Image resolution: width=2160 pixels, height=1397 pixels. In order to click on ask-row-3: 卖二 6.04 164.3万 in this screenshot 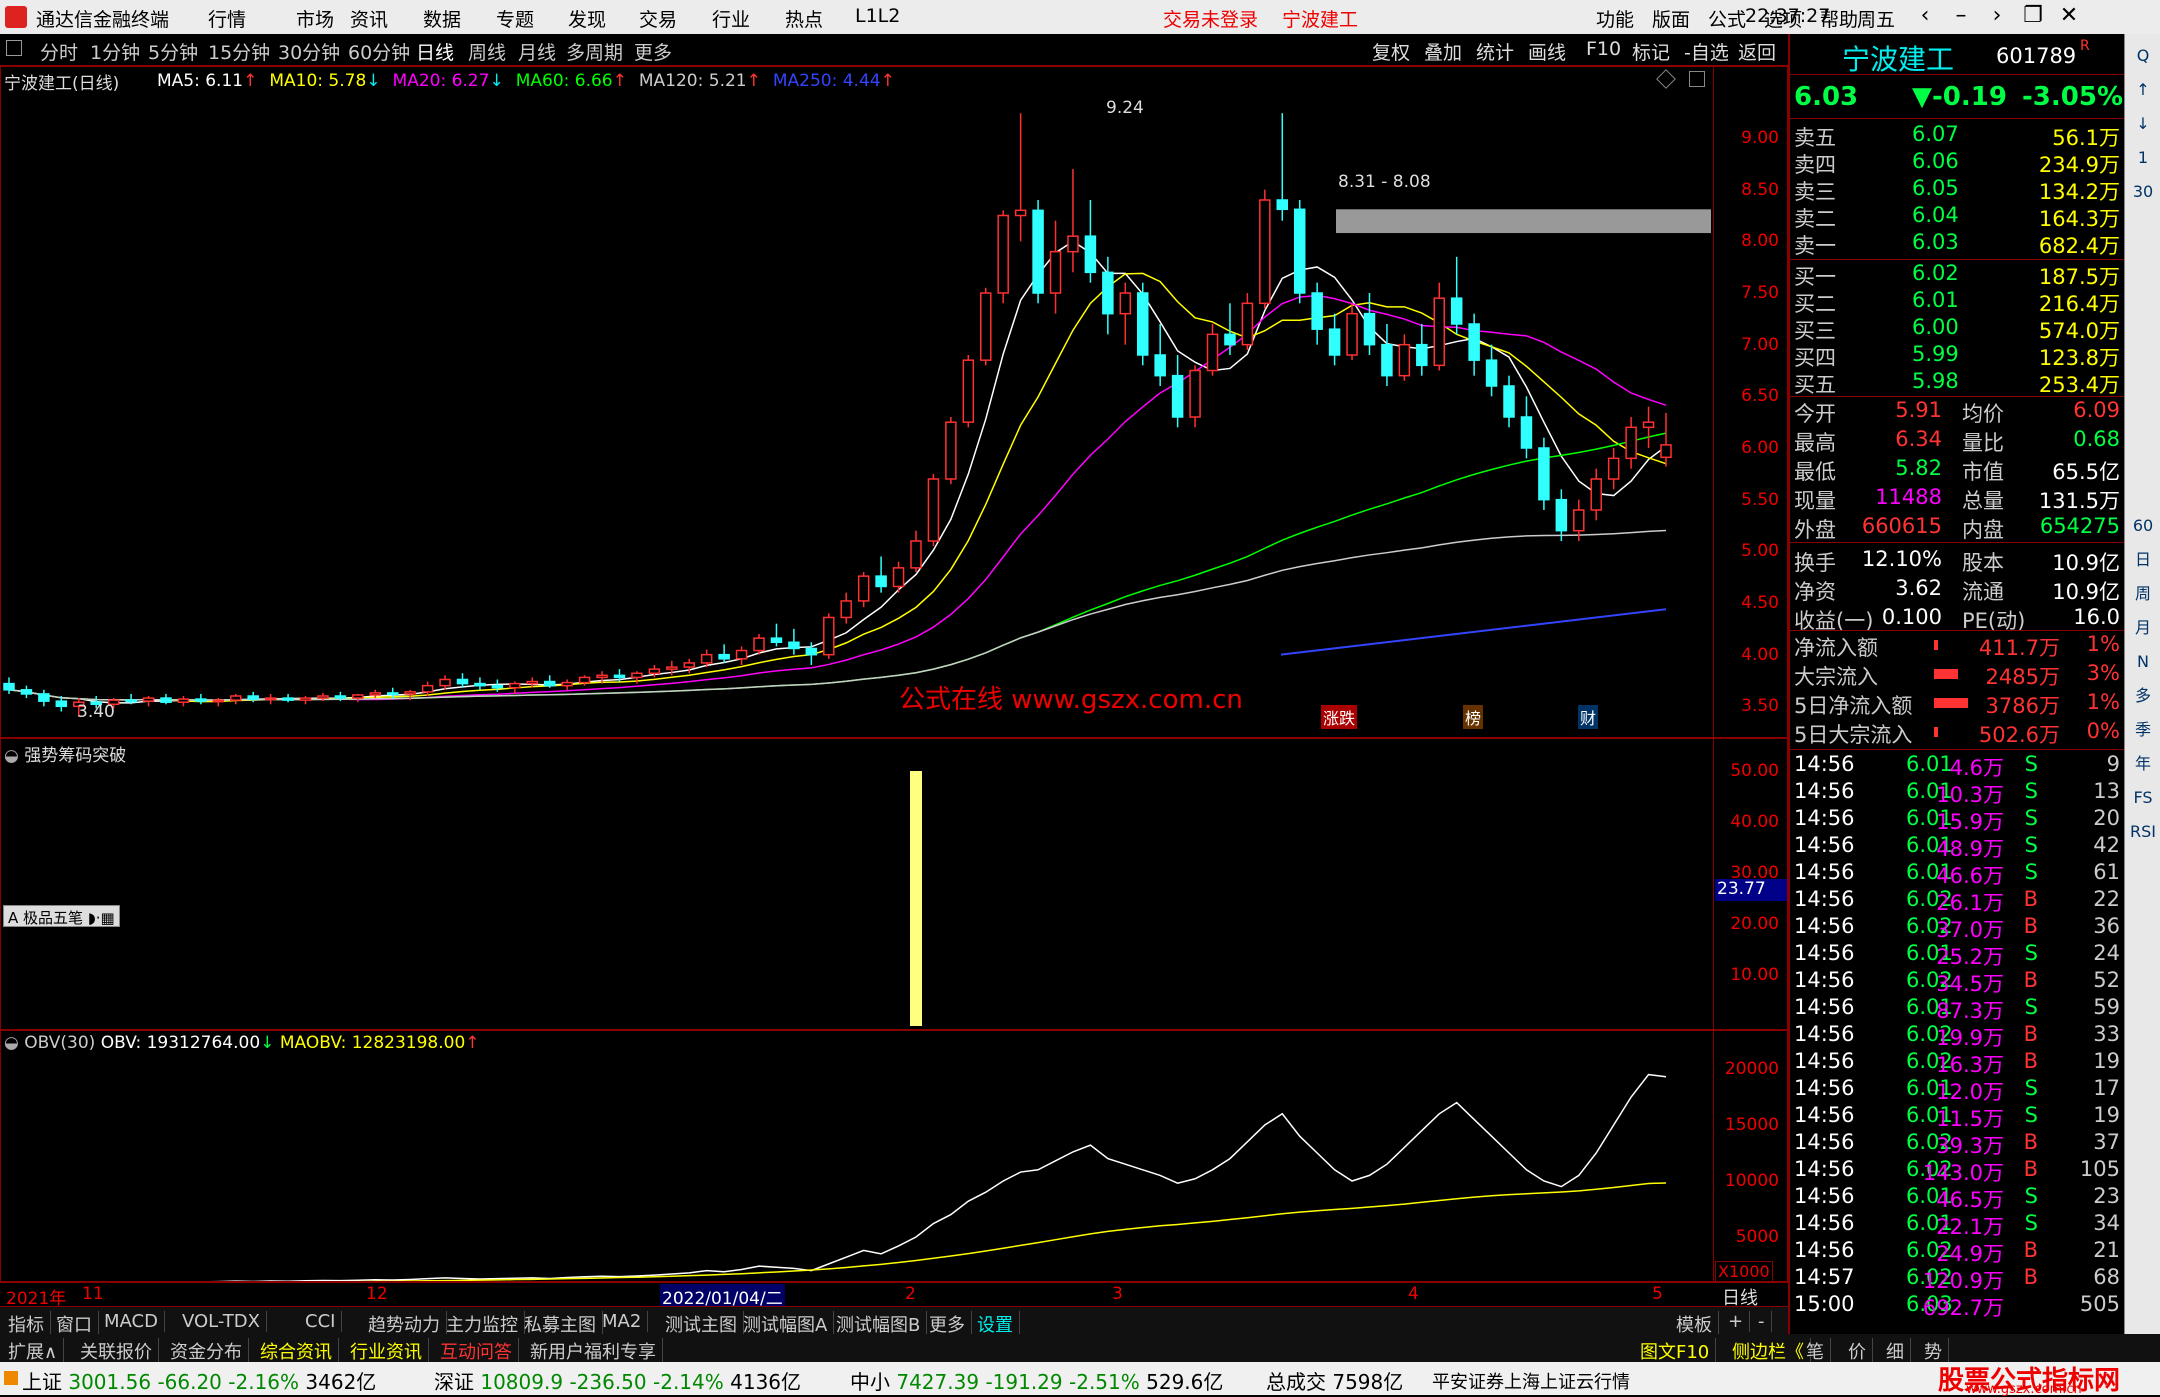, I will do `click(1957, 217)`.